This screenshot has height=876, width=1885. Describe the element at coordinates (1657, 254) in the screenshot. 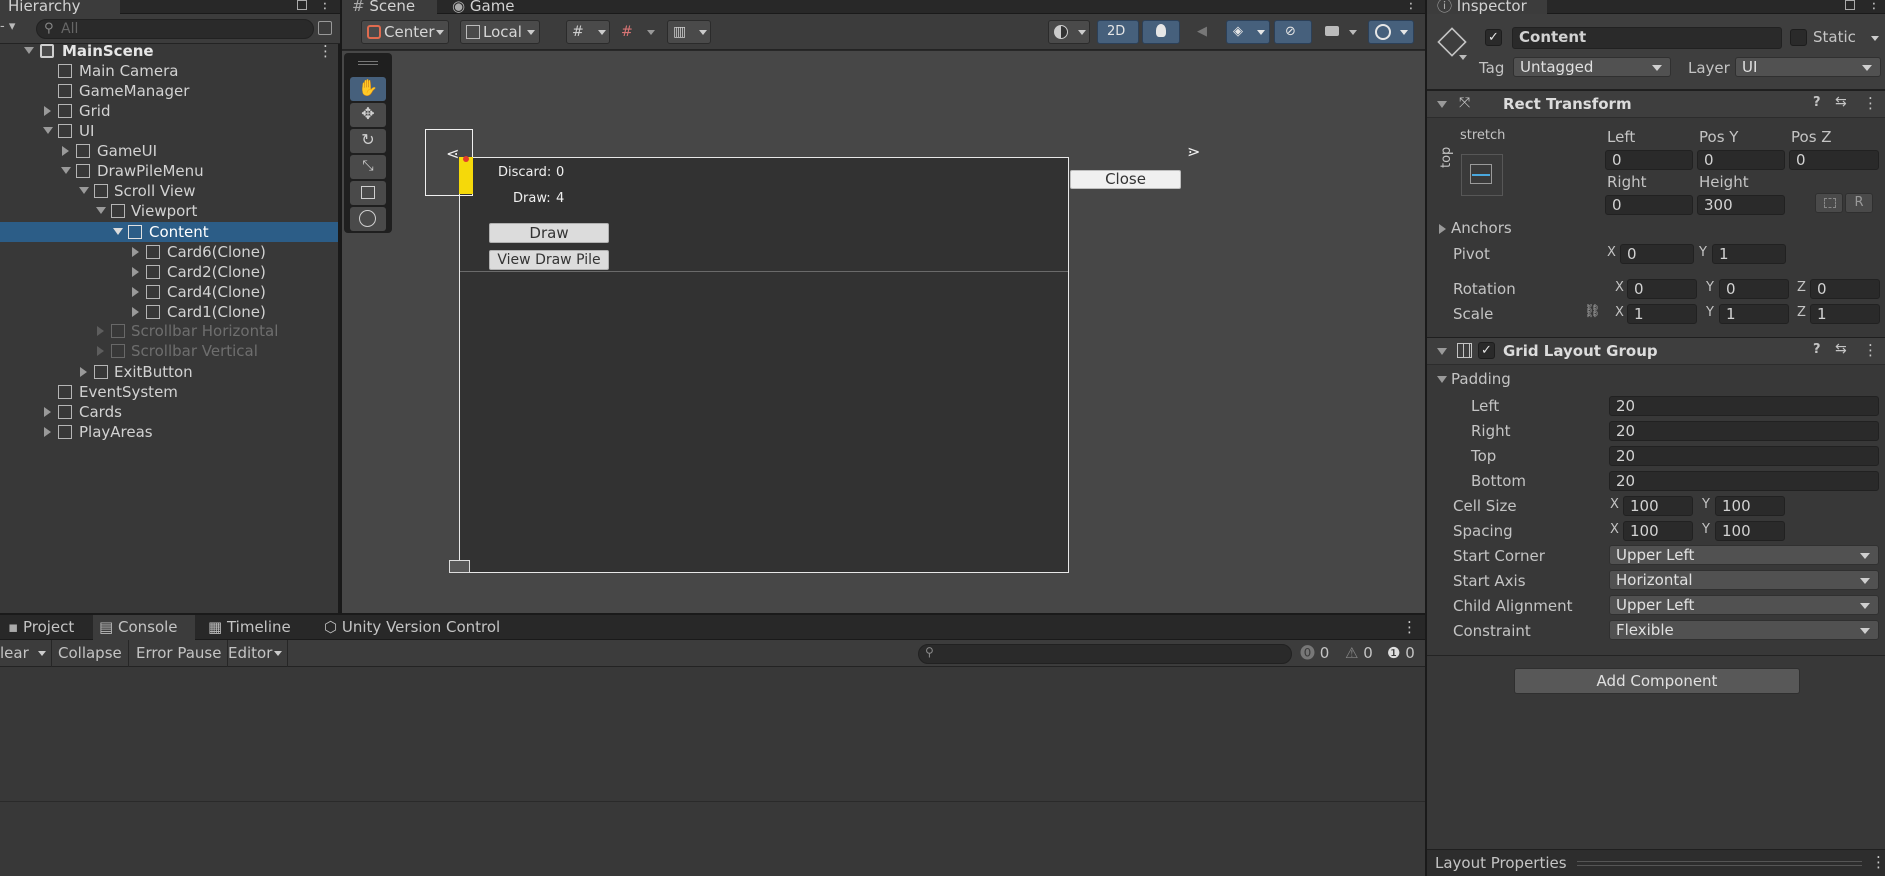

I see `pivot-x-field: 0` at that location.